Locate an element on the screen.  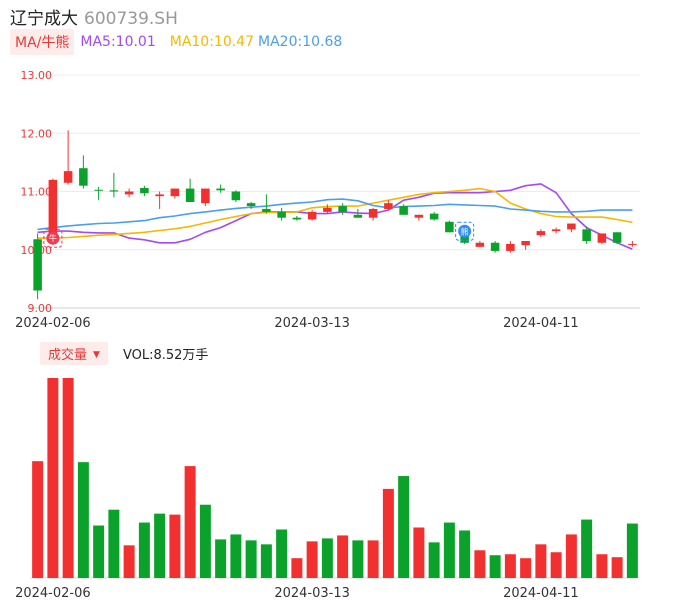
y-tick-label: 13.00 is located at coordinates (37, 75).